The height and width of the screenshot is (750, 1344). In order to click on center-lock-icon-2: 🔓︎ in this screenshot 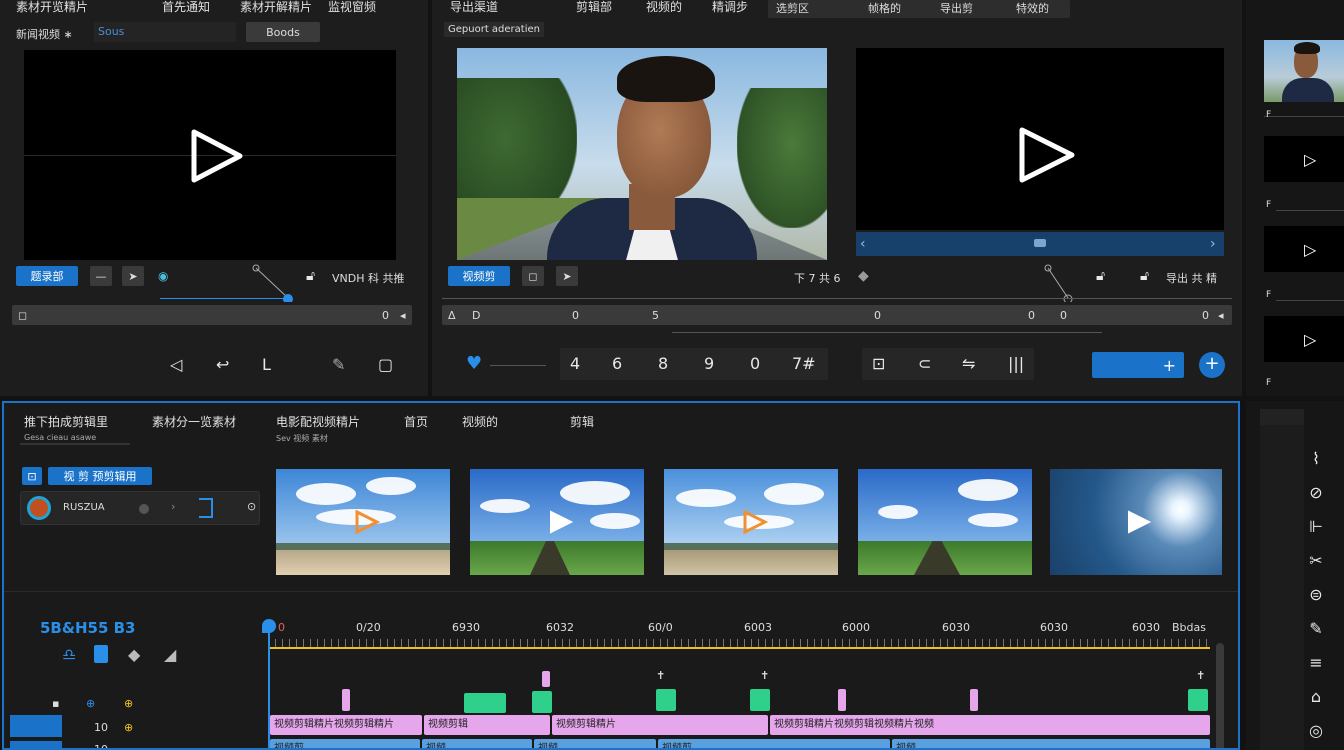, I will do `click(1144, 276)`.